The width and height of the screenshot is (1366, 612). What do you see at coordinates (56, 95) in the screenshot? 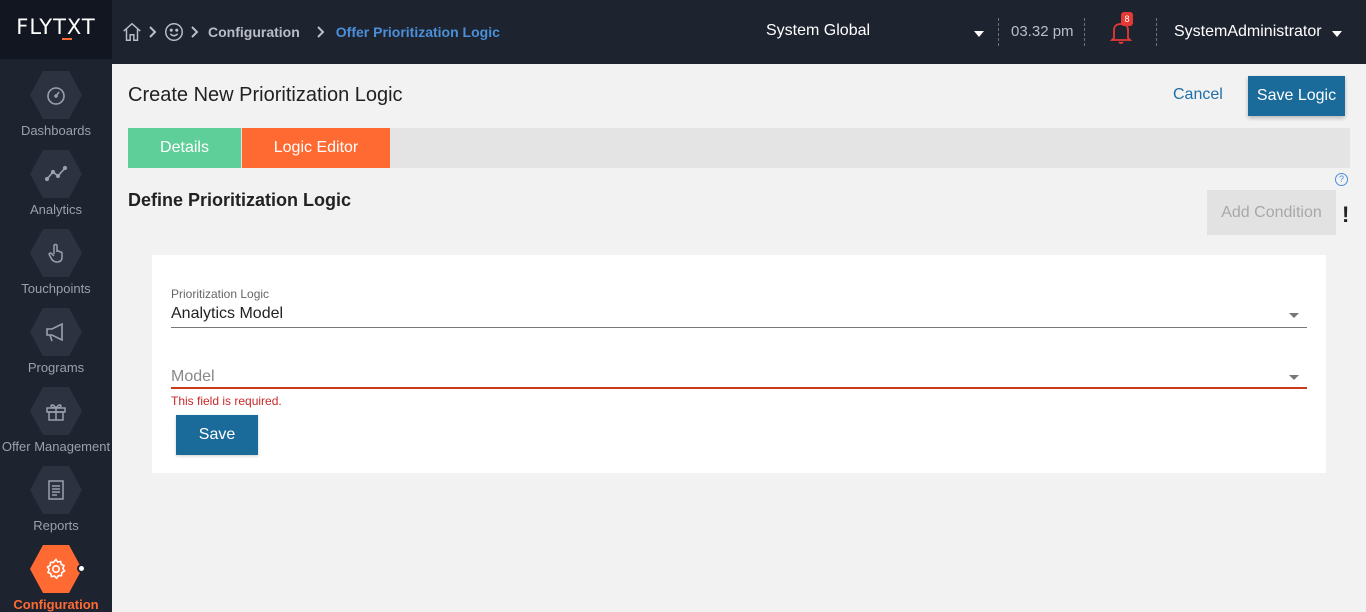
I see `dashboard-gauge-icon` at bounding box center [56, 95].